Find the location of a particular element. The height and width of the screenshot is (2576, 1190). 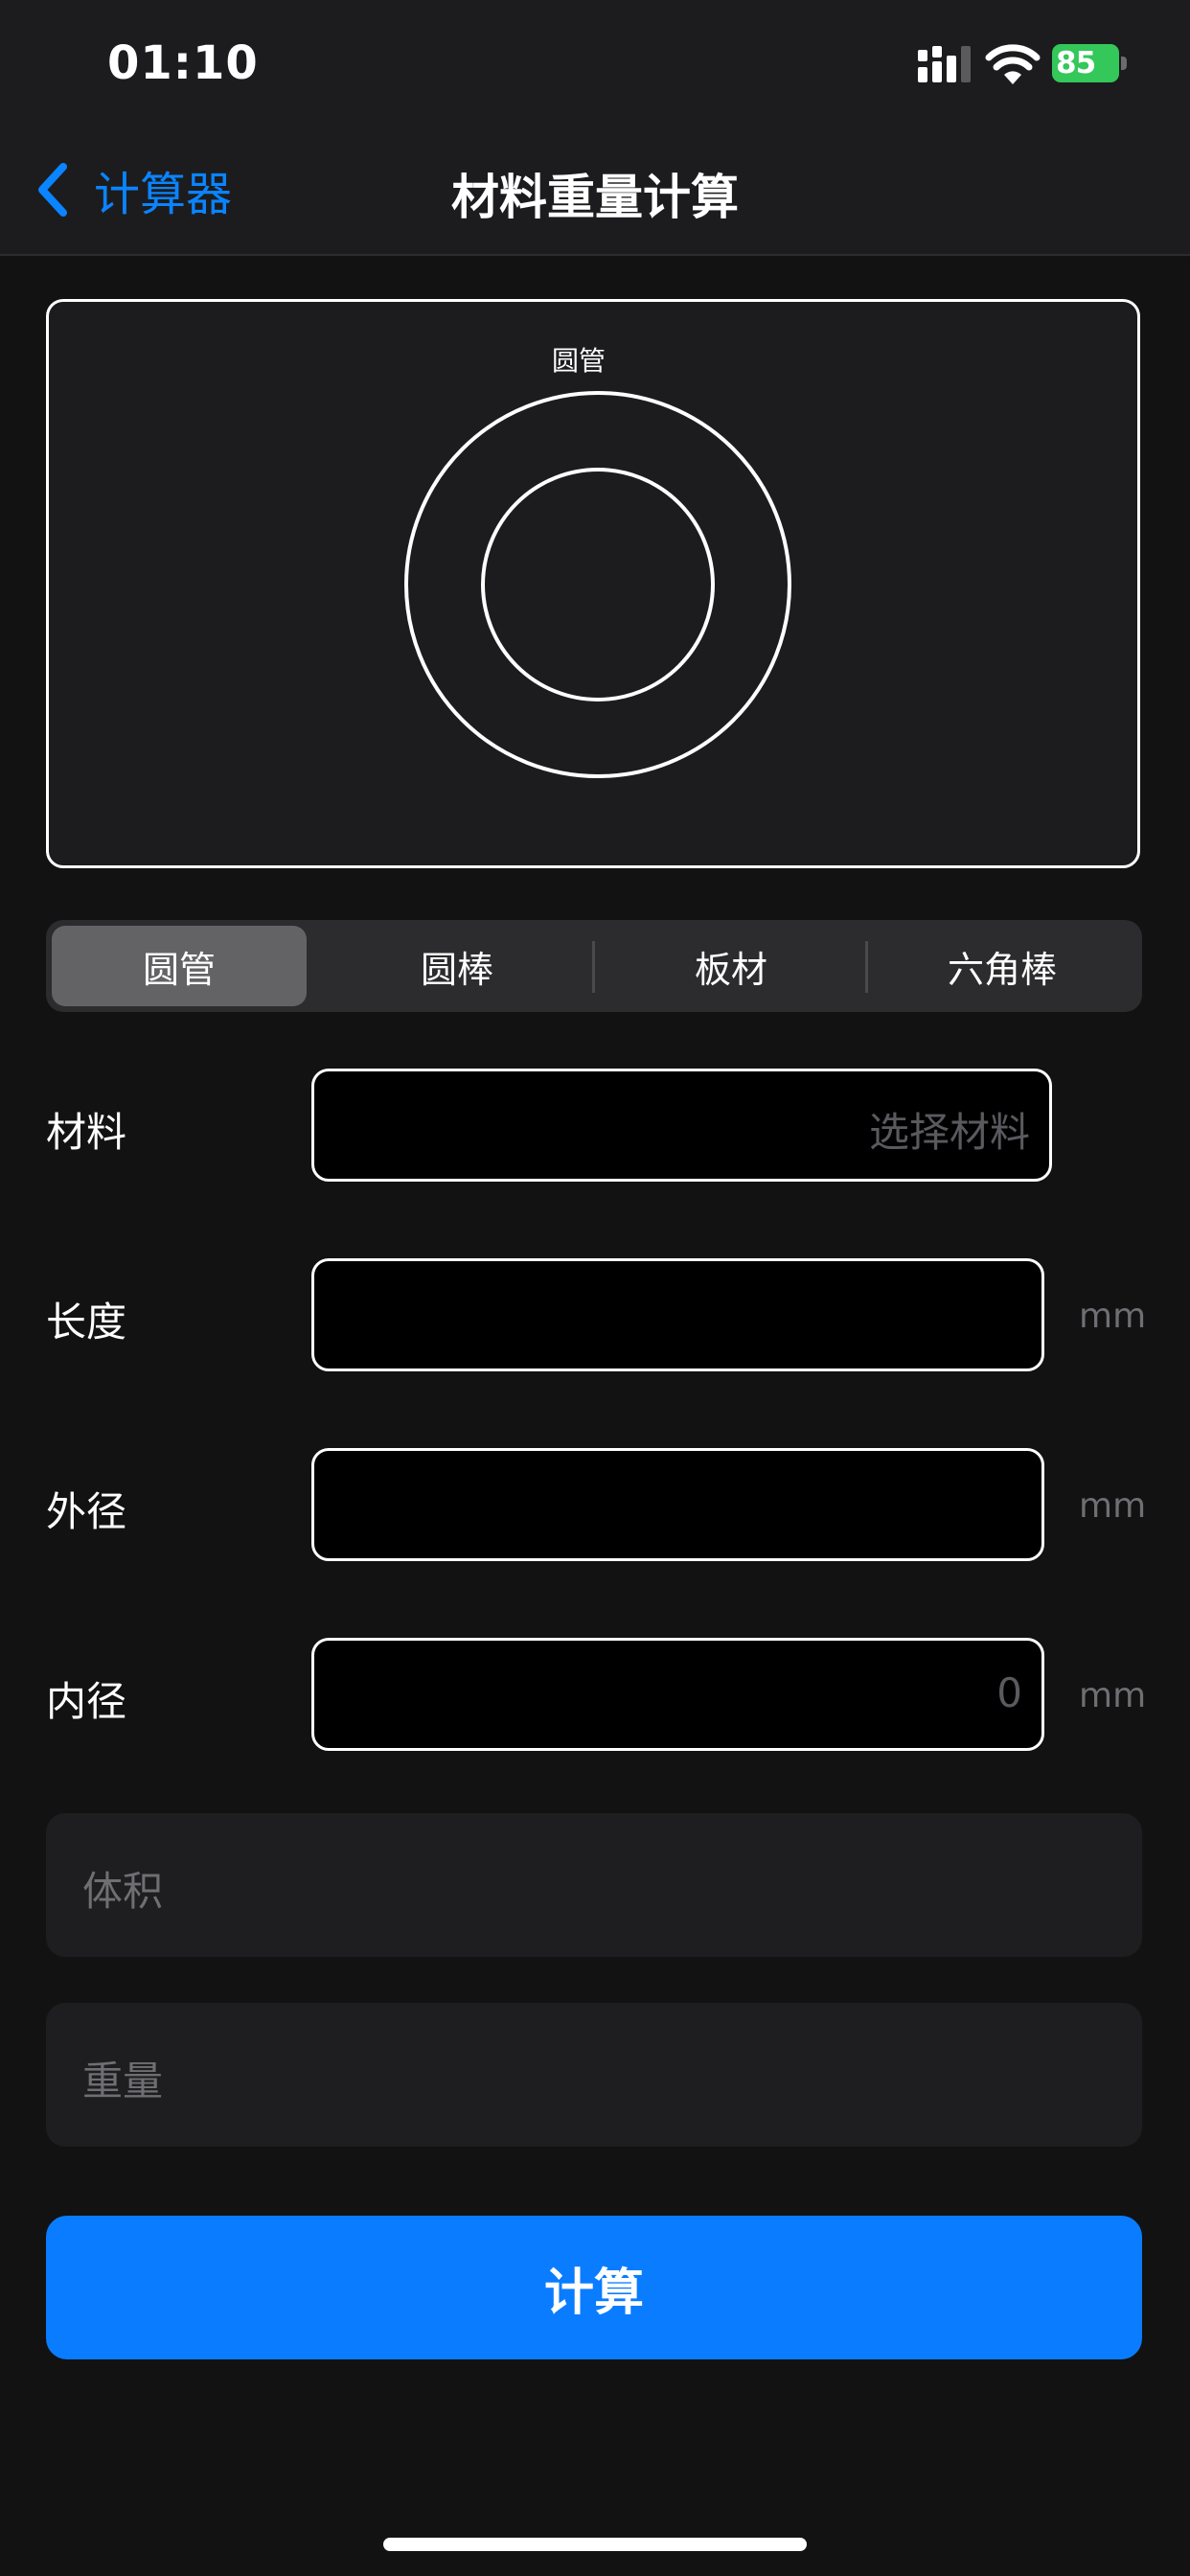

length-input is located at coordinates (678, 1314).